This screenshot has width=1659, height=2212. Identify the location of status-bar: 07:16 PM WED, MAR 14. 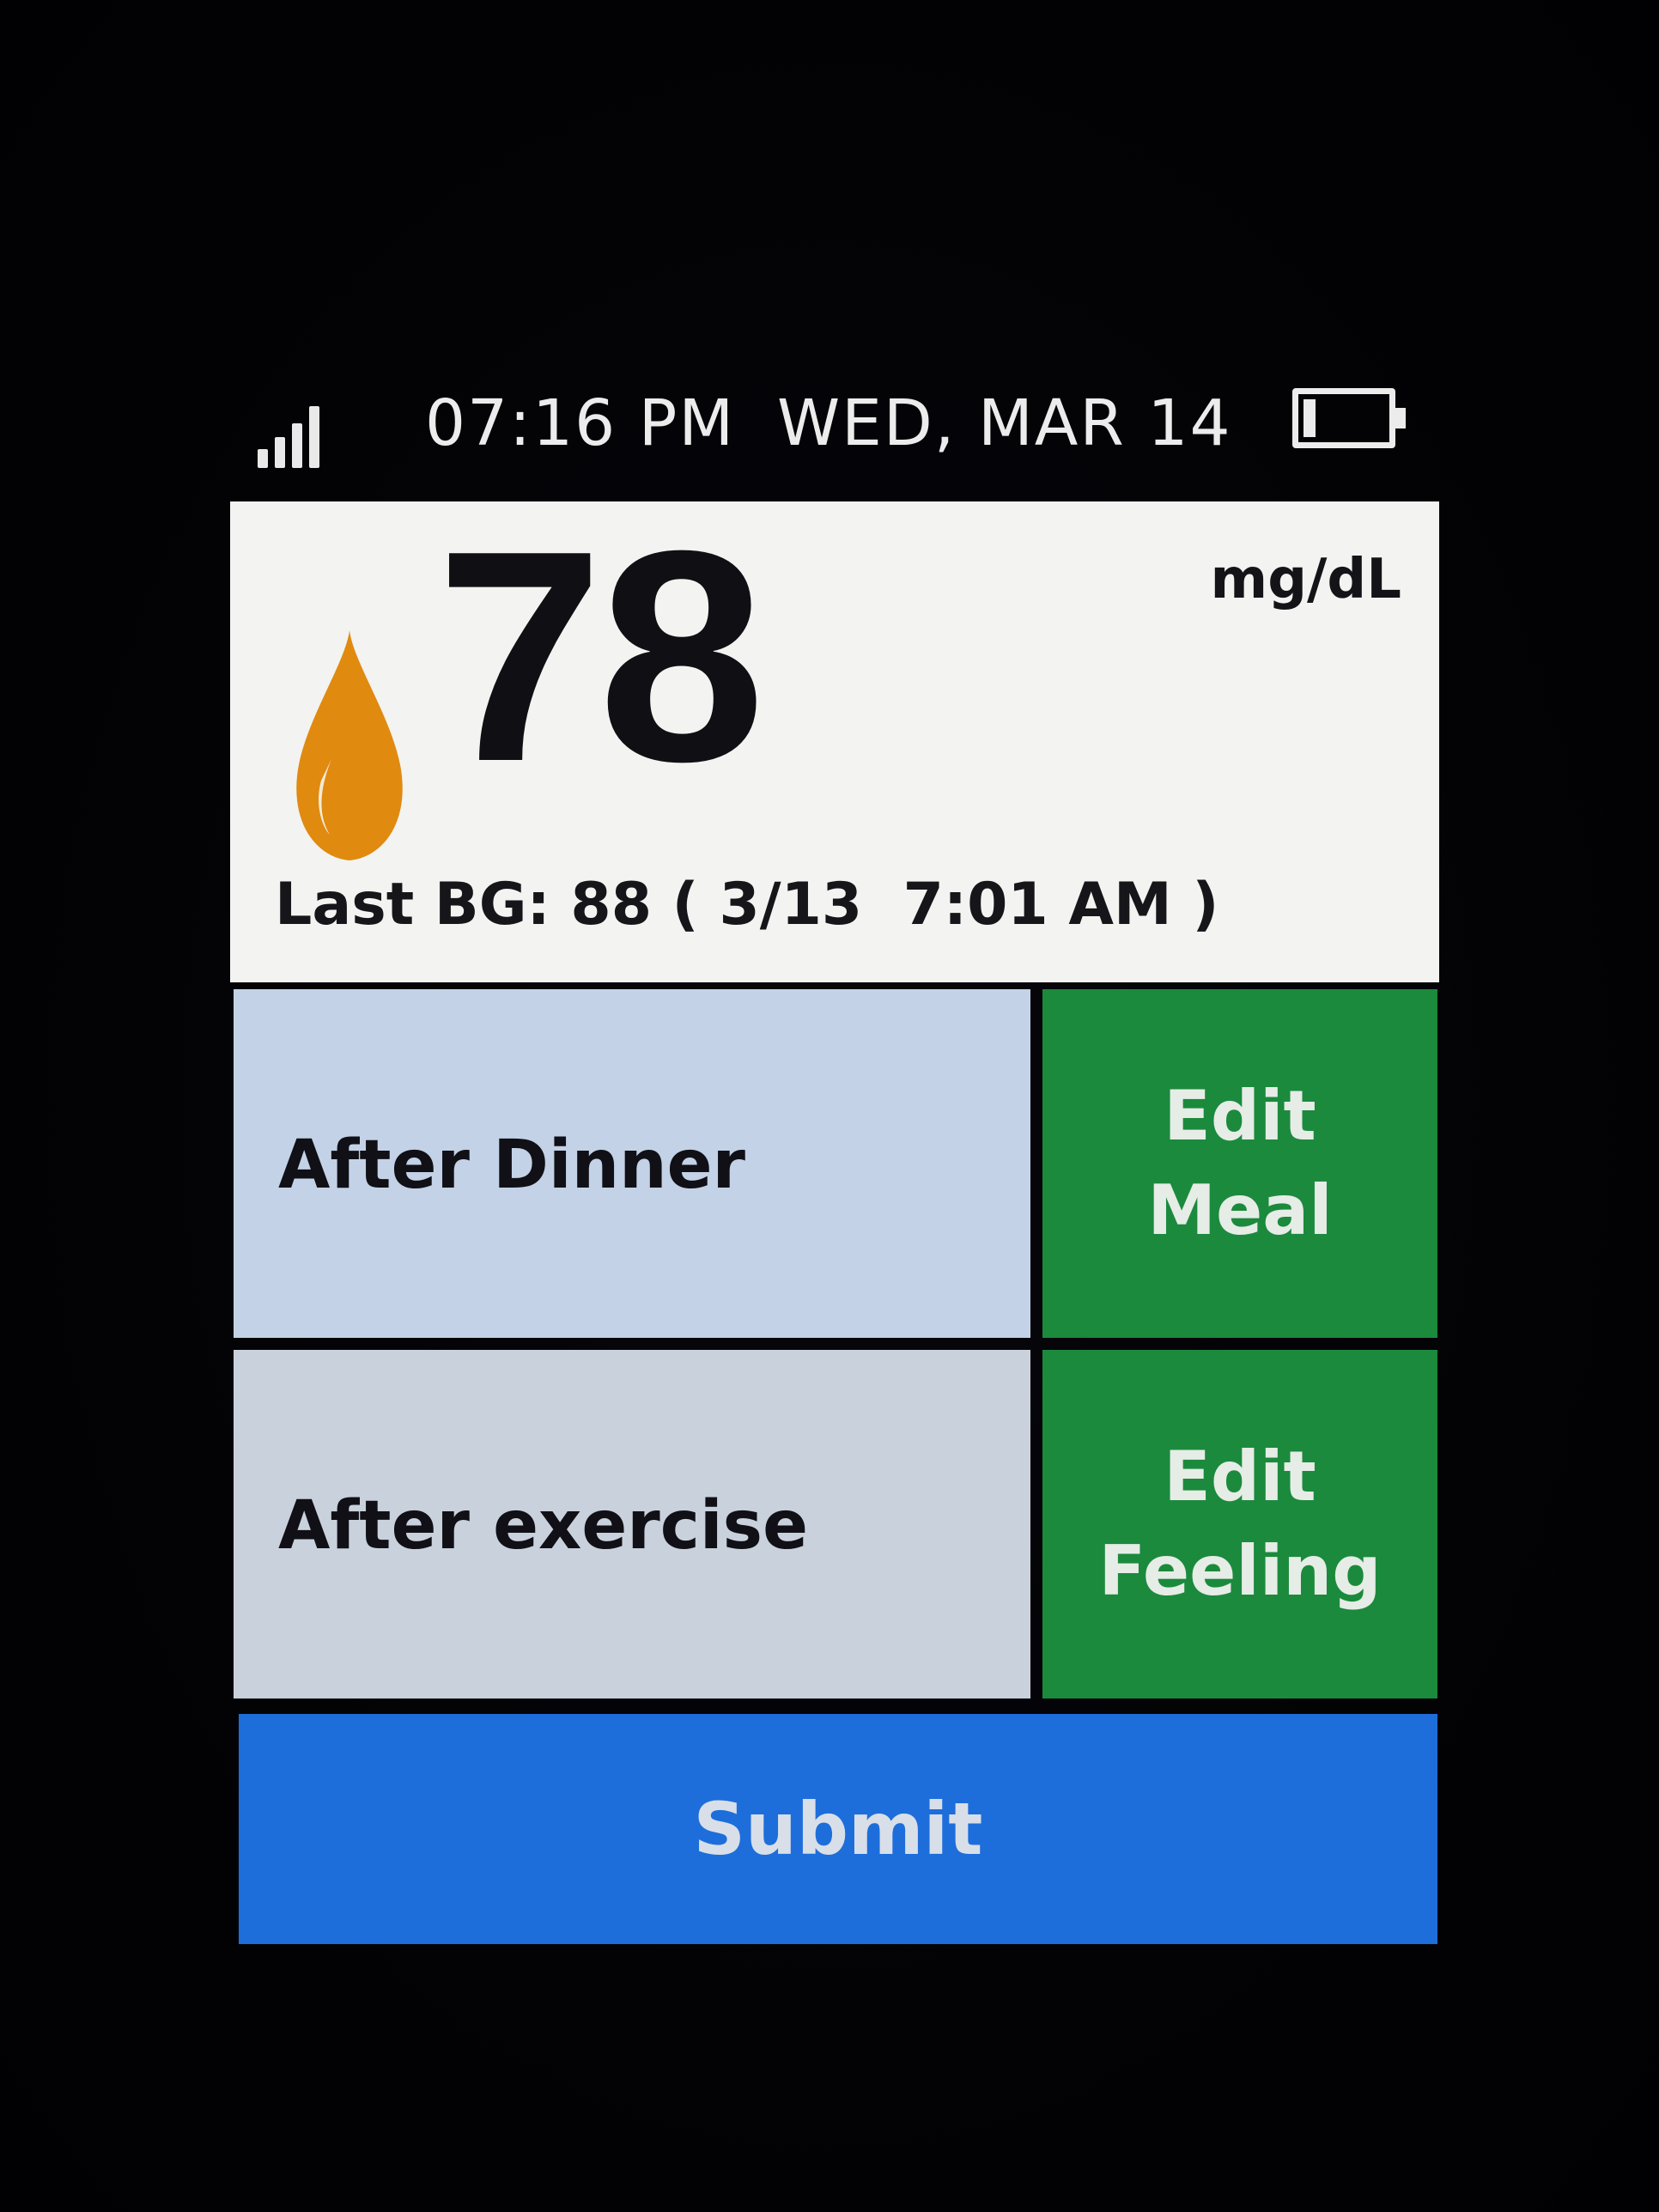
(837, 425).